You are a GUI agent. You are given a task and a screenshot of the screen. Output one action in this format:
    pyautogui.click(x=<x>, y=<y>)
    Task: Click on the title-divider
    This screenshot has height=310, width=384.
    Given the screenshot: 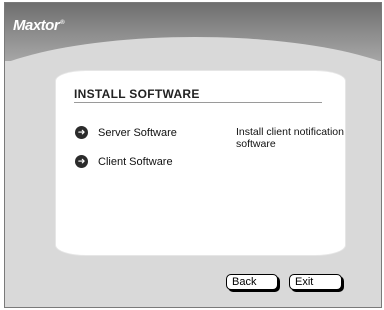 What is the action you would take?
    pyautogui.click(x=198, y=102)
    